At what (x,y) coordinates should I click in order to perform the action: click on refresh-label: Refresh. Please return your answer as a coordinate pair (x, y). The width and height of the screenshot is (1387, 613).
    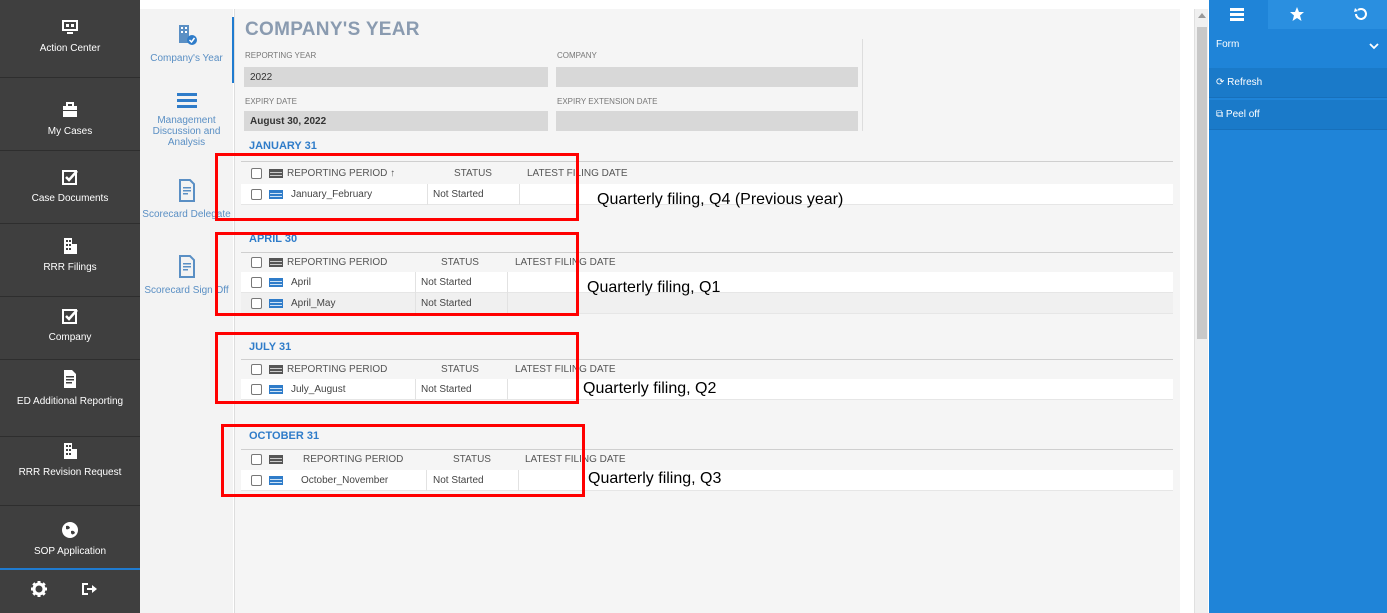
    Looking at the image, I should click on (1245, 82).